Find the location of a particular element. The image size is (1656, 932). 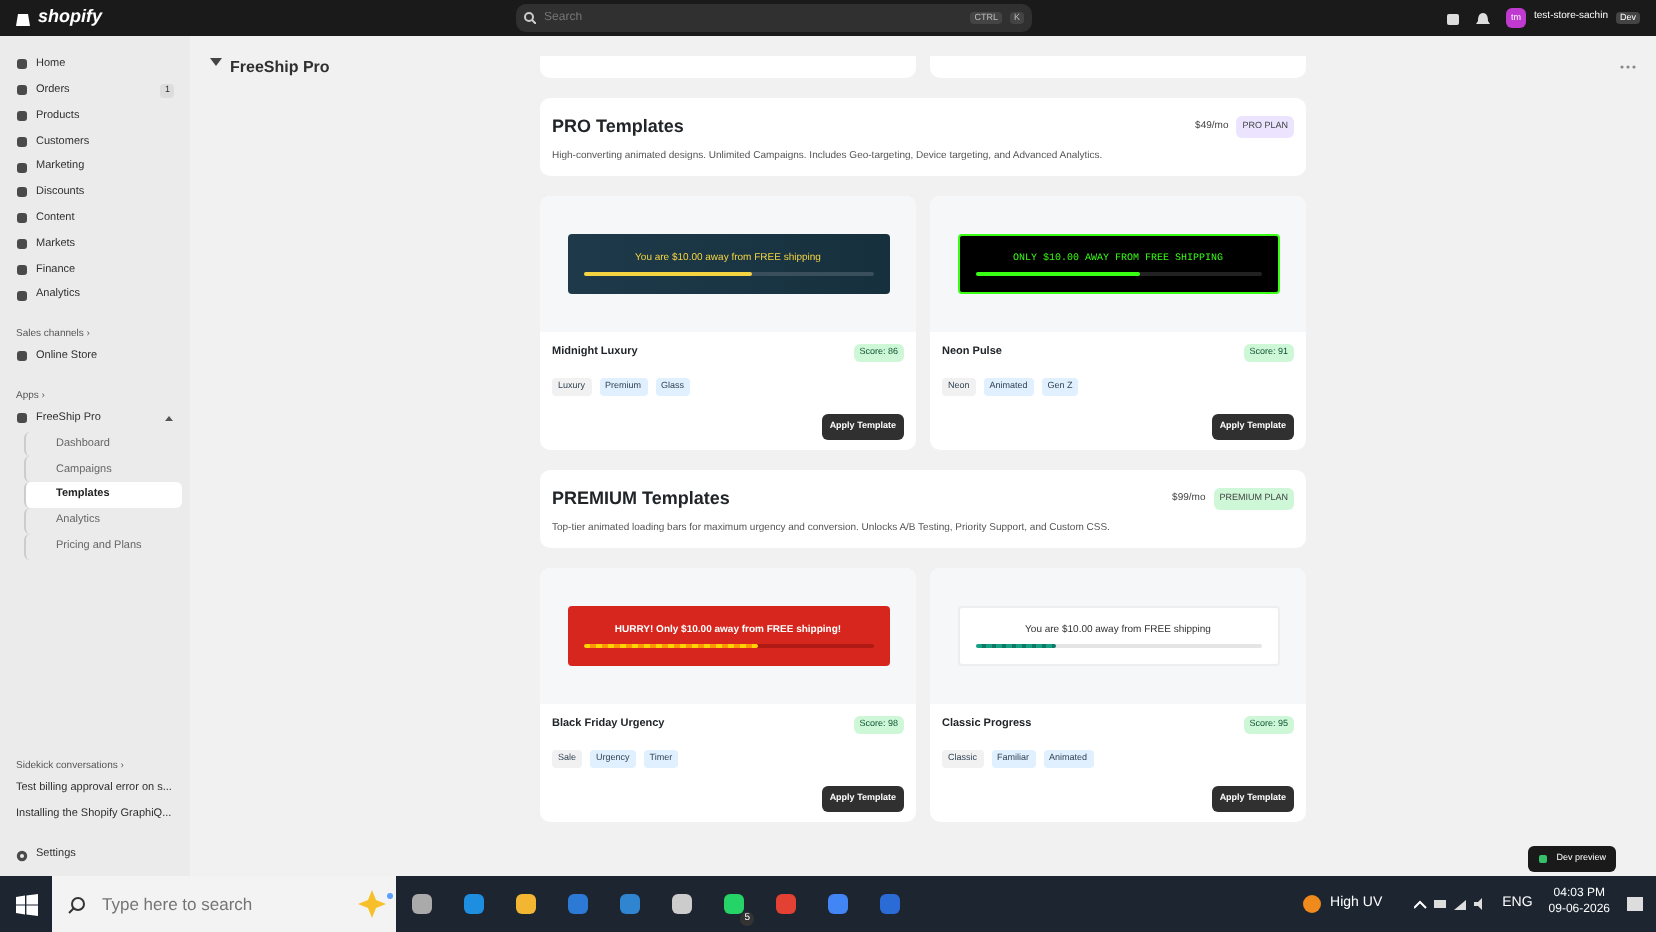

app-icon is located at coordinates (216, 62).